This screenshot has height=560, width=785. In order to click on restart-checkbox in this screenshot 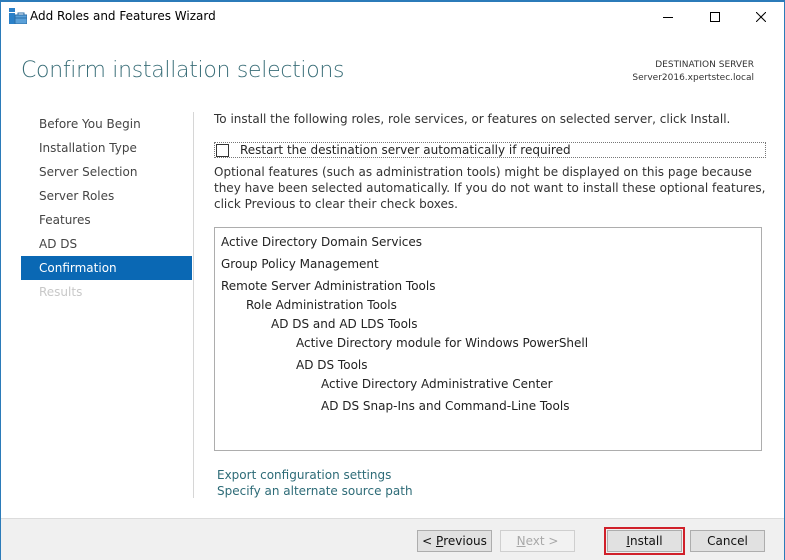, I will do `click(222, 150)`.